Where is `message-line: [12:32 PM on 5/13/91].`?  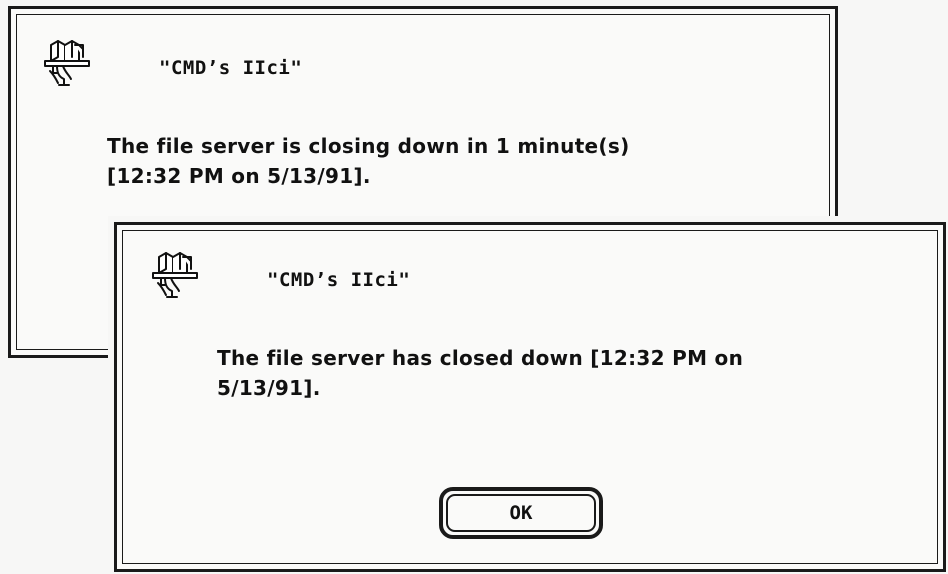
message-line: [12:32 PM on 5/13/91]. is located at coordinates (239, 176).